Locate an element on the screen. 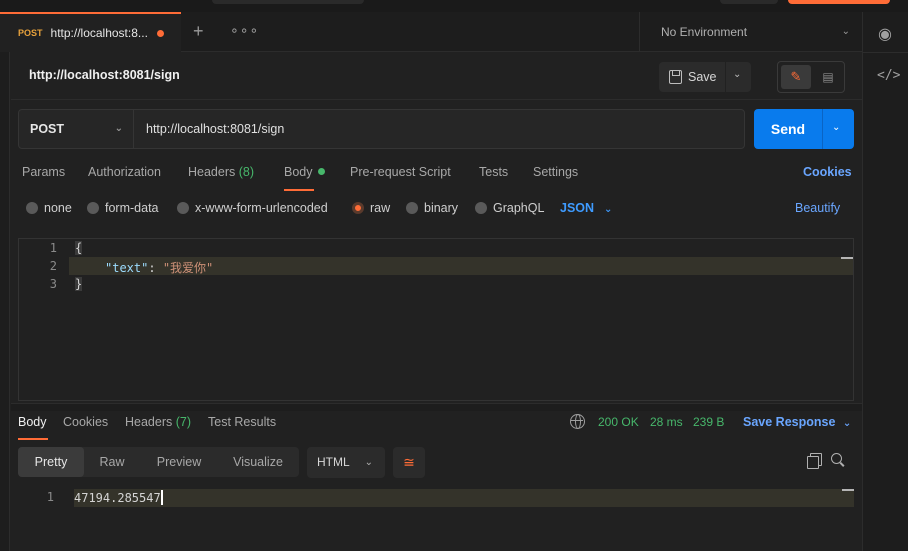 The width and height of the screenshot is (908, 551). response-headers-count: (7) is located at coordinates (183, 422).